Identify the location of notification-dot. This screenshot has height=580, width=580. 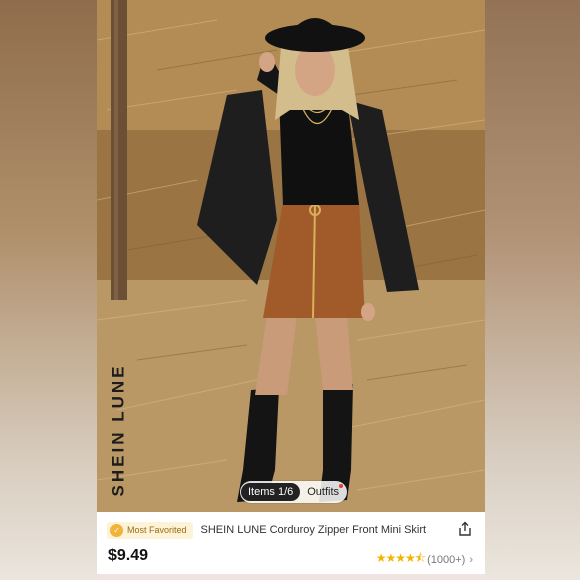
(341, 486).